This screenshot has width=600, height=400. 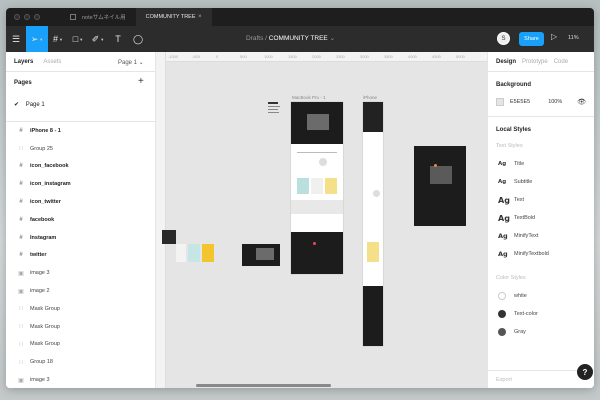 What do you see at coordinates (37, 39) in the screenshot?
I see `move-tool: ➢ ▼` at bounding box center [37, 39].